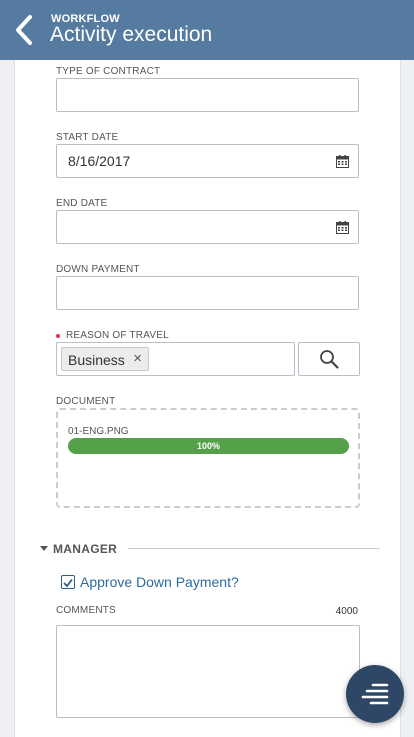 This screenshot has height=737, width=414. What do you see at coordinates (254, 548) in the screenshot?
I see `section-divider` at bounding box center [254, 548].